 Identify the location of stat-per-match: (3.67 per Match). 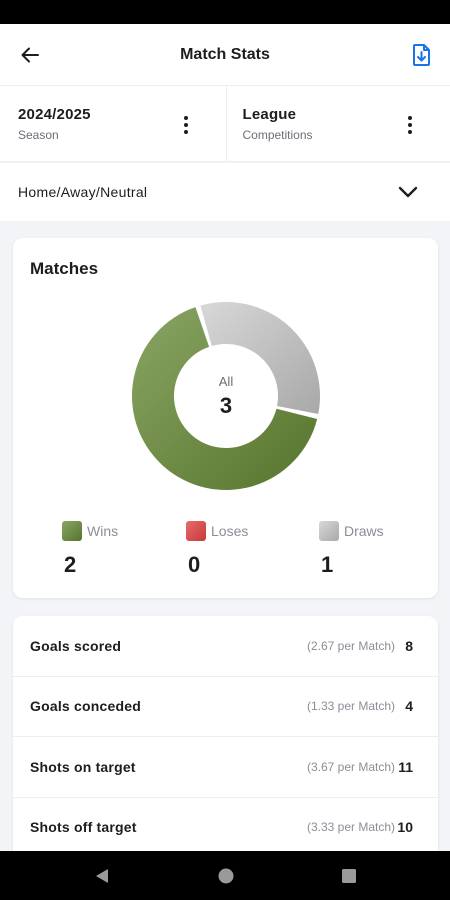
(350, 766).